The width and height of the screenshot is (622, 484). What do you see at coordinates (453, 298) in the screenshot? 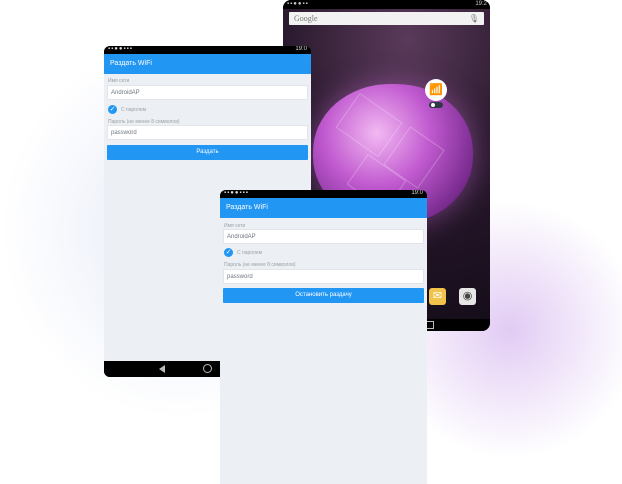
I see `app-dock: ✉ ◉` at bounding box center [453, 298].